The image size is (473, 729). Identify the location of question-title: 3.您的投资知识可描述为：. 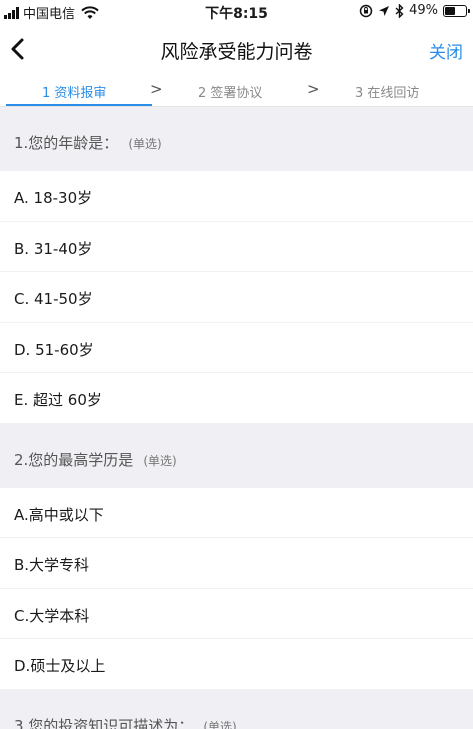
(104, 722).